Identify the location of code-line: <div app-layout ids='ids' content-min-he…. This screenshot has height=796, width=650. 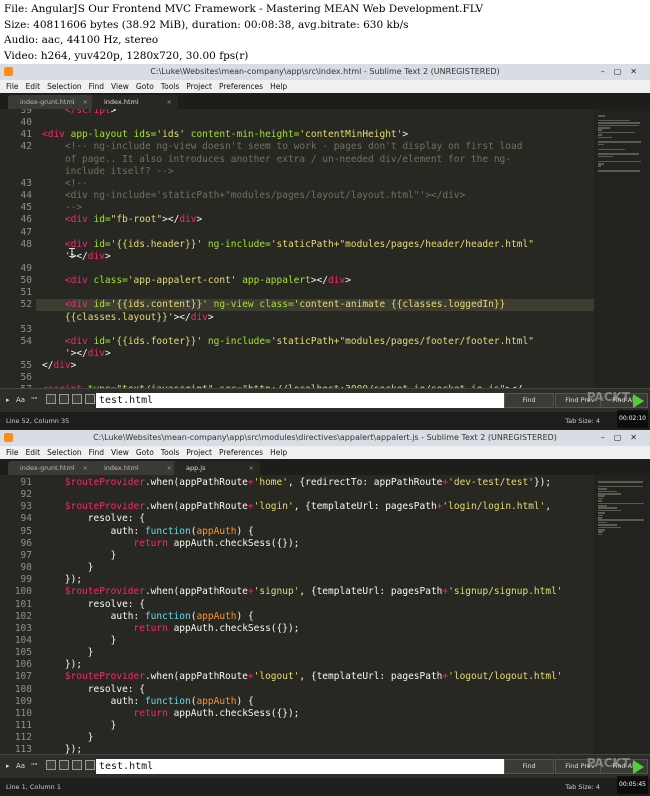
(225, 134).